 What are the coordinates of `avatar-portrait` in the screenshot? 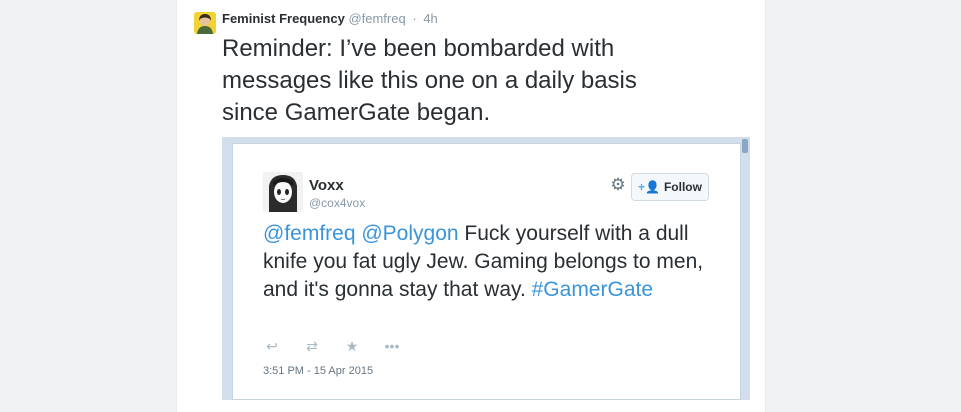 It's located at (205, 23).